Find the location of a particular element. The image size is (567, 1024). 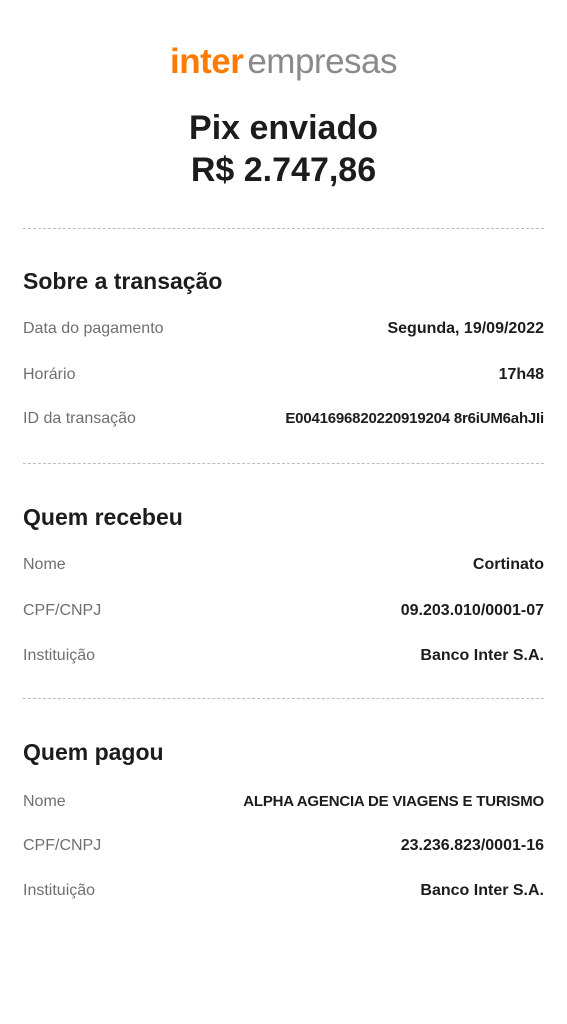

row-payment-date: Data do pagamento Segunda, 19/09/2022 is located at coordinates (283, 329).